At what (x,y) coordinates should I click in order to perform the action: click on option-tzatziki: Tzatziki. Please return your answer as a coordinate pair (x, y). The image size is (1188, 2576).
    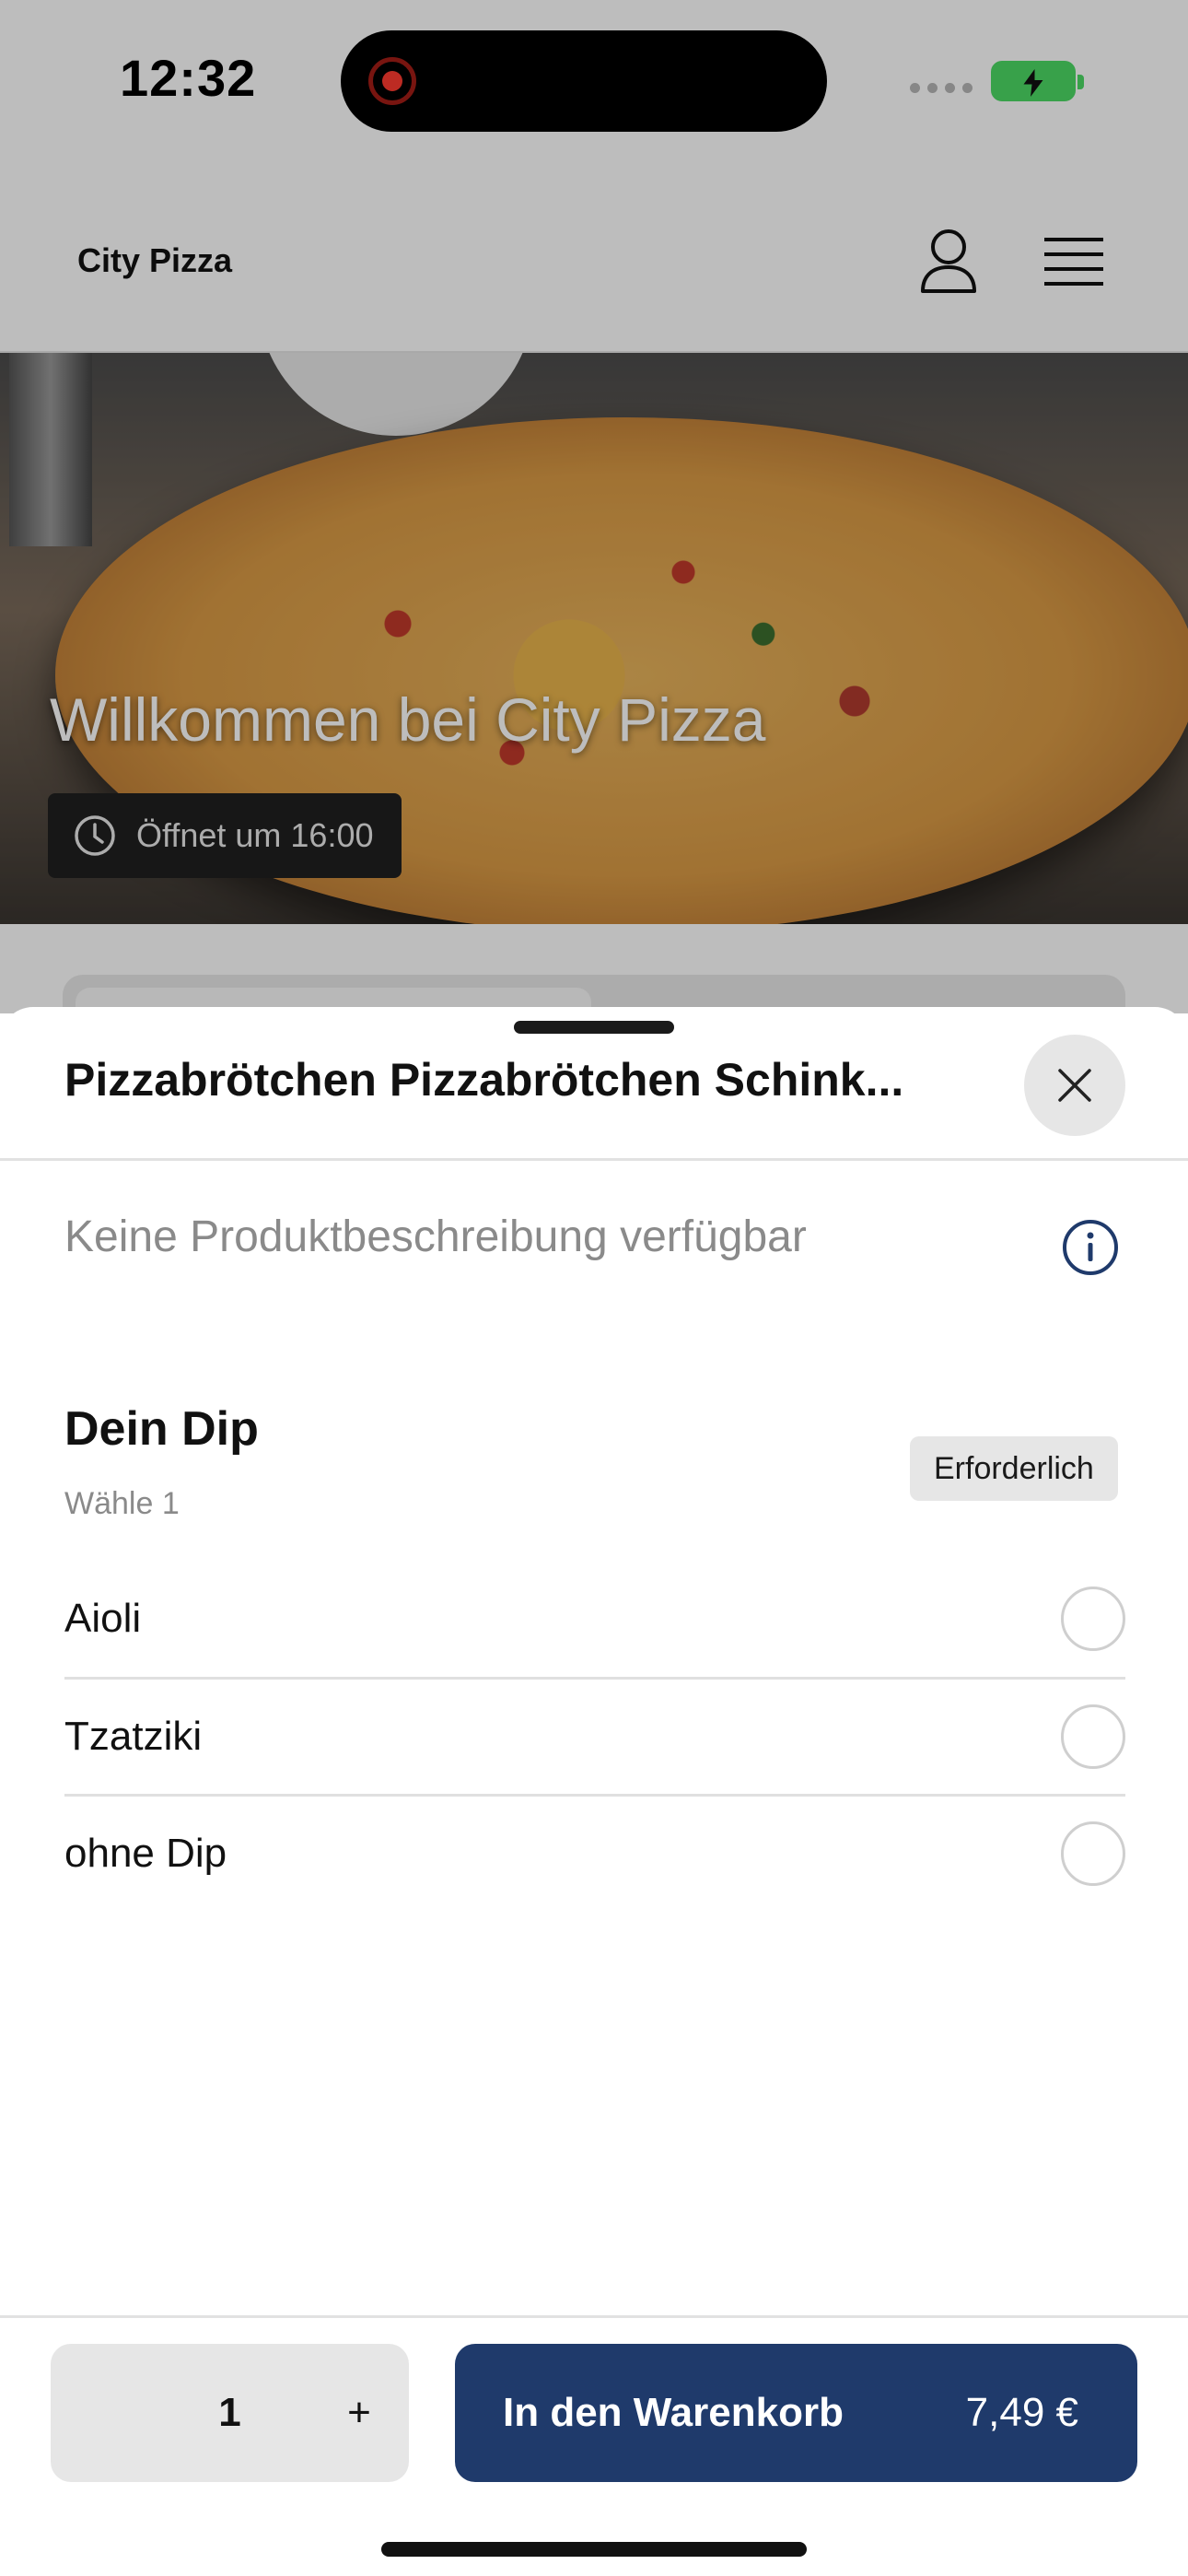
    Looking at the image, I should click on (594, 1735).